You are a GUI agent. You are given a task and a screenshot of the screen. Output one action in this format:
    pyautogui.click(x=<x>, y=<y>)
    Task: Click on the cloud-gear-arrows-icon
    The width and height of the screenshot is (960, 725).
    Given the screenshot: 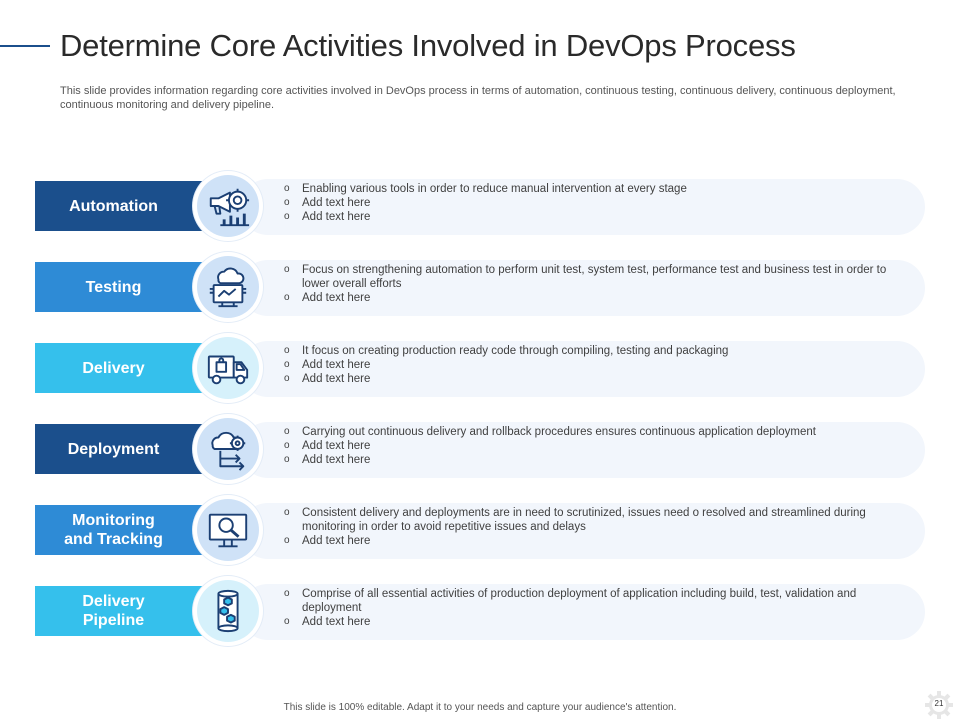 What is the action you would take?
    pyautogui.click(x=228, y=449)
    